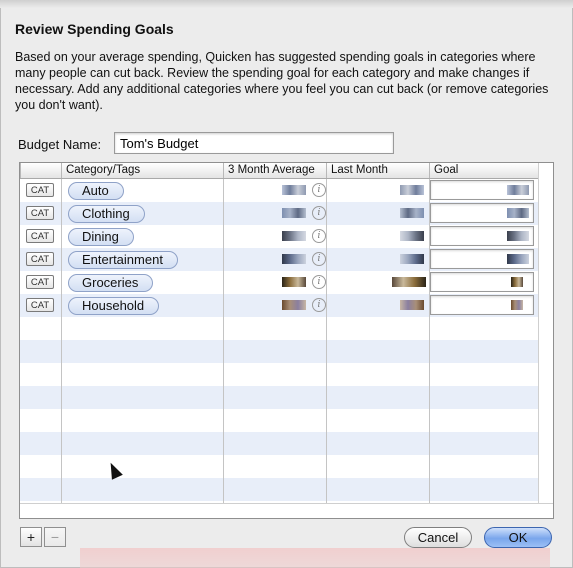 Image resolution: width=573 pixels, height=568 pixels. I want to click on table-row: CAT Auto i, so click(279, 190).